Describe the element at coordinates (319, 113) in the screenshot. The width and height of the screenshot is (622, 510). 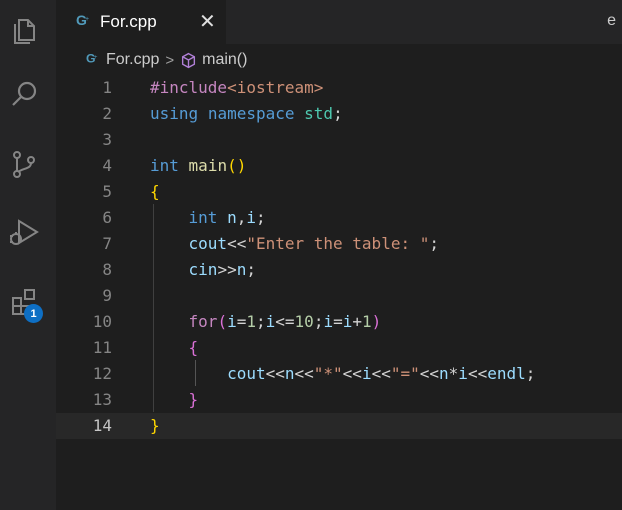
I see `code-token: std` at that location.